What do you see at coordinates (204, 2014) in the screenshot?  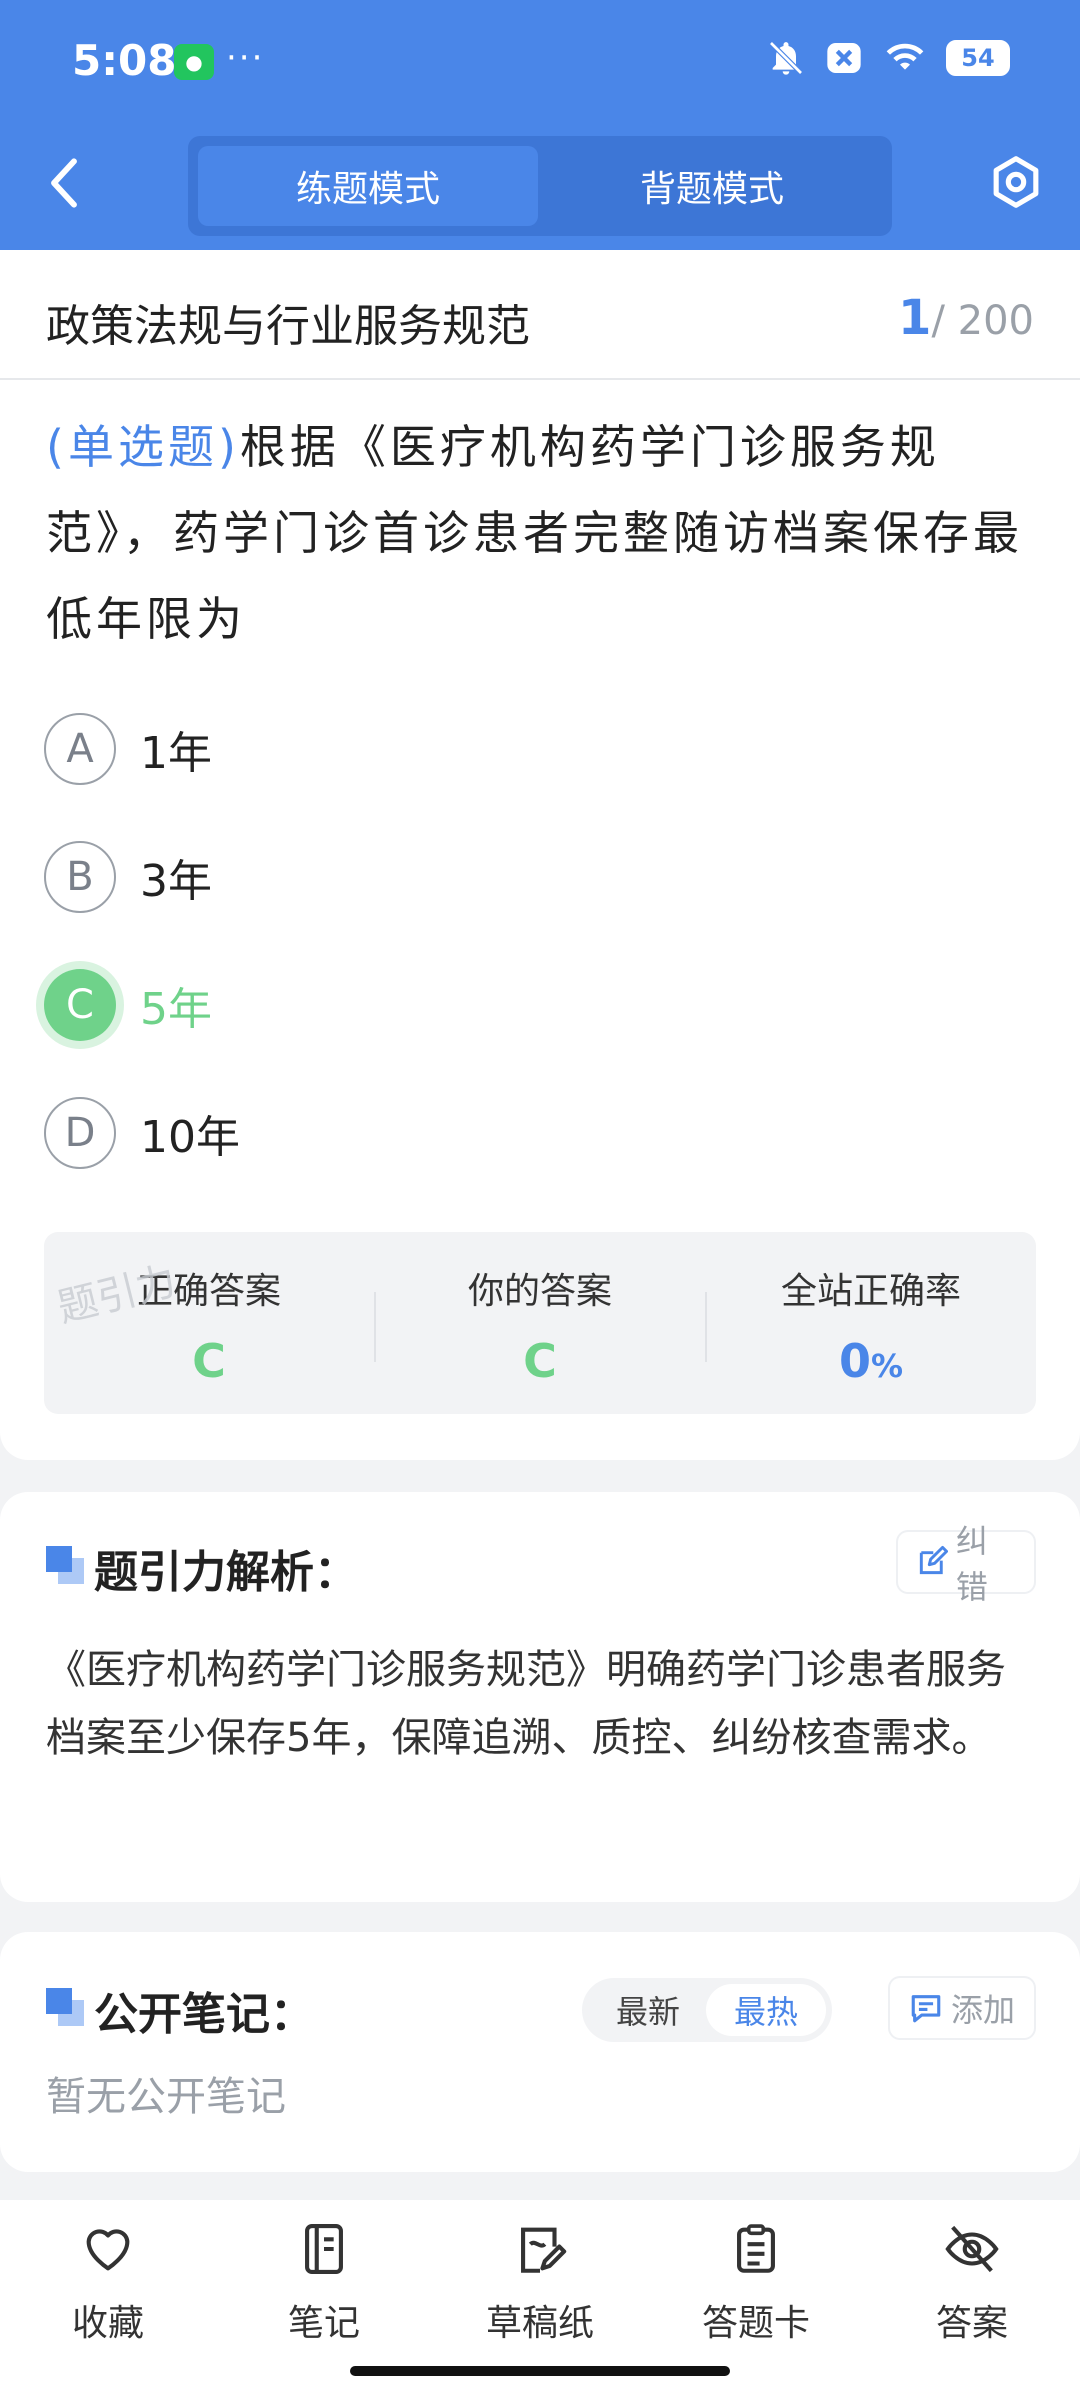 I see `notes-title: 公开笔记：` at bounding box center [204, 2014].